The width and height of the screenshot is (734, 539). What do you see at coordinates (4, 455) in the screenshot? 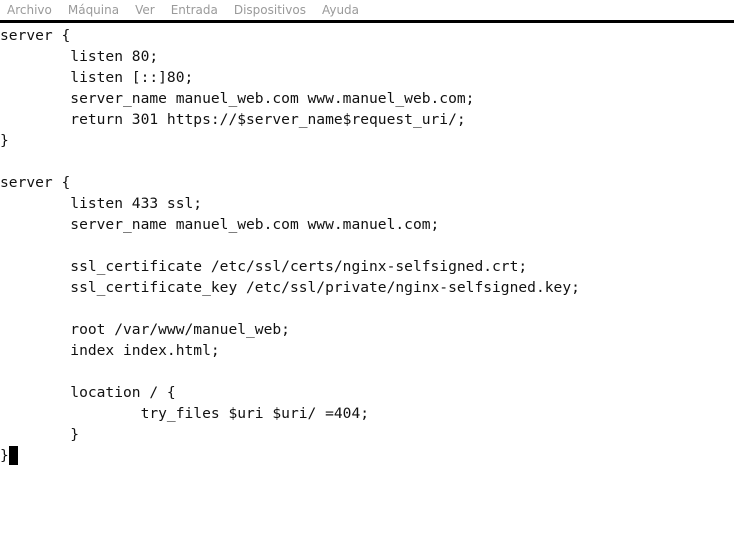
I see `code-line-text: }` at bounding box center [4, 455].